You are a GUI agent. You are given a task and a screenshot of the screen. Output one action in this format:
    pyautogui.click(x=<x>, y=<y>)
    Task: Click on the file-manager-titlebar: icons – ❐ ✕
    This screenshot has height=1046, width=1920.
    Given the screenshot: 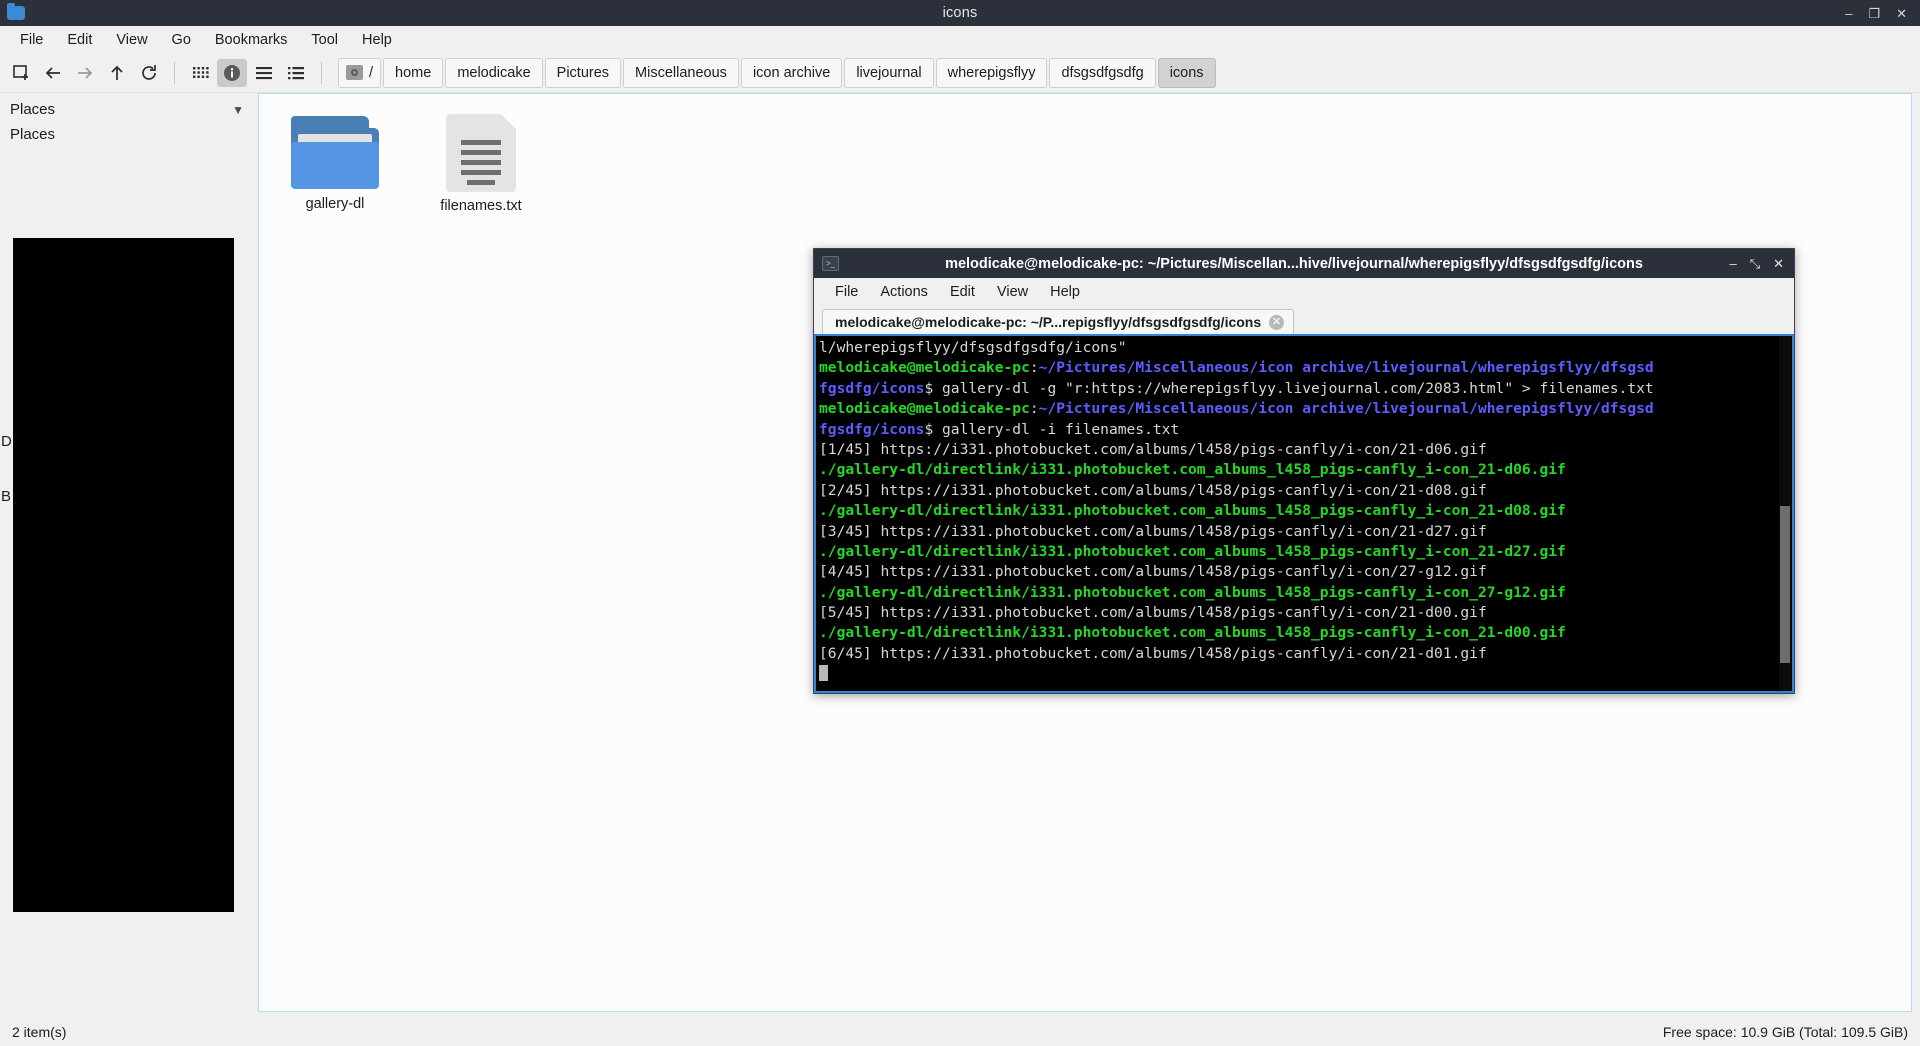 What is the action you would take?
    pyautogui.click(x=960, y=13)
    